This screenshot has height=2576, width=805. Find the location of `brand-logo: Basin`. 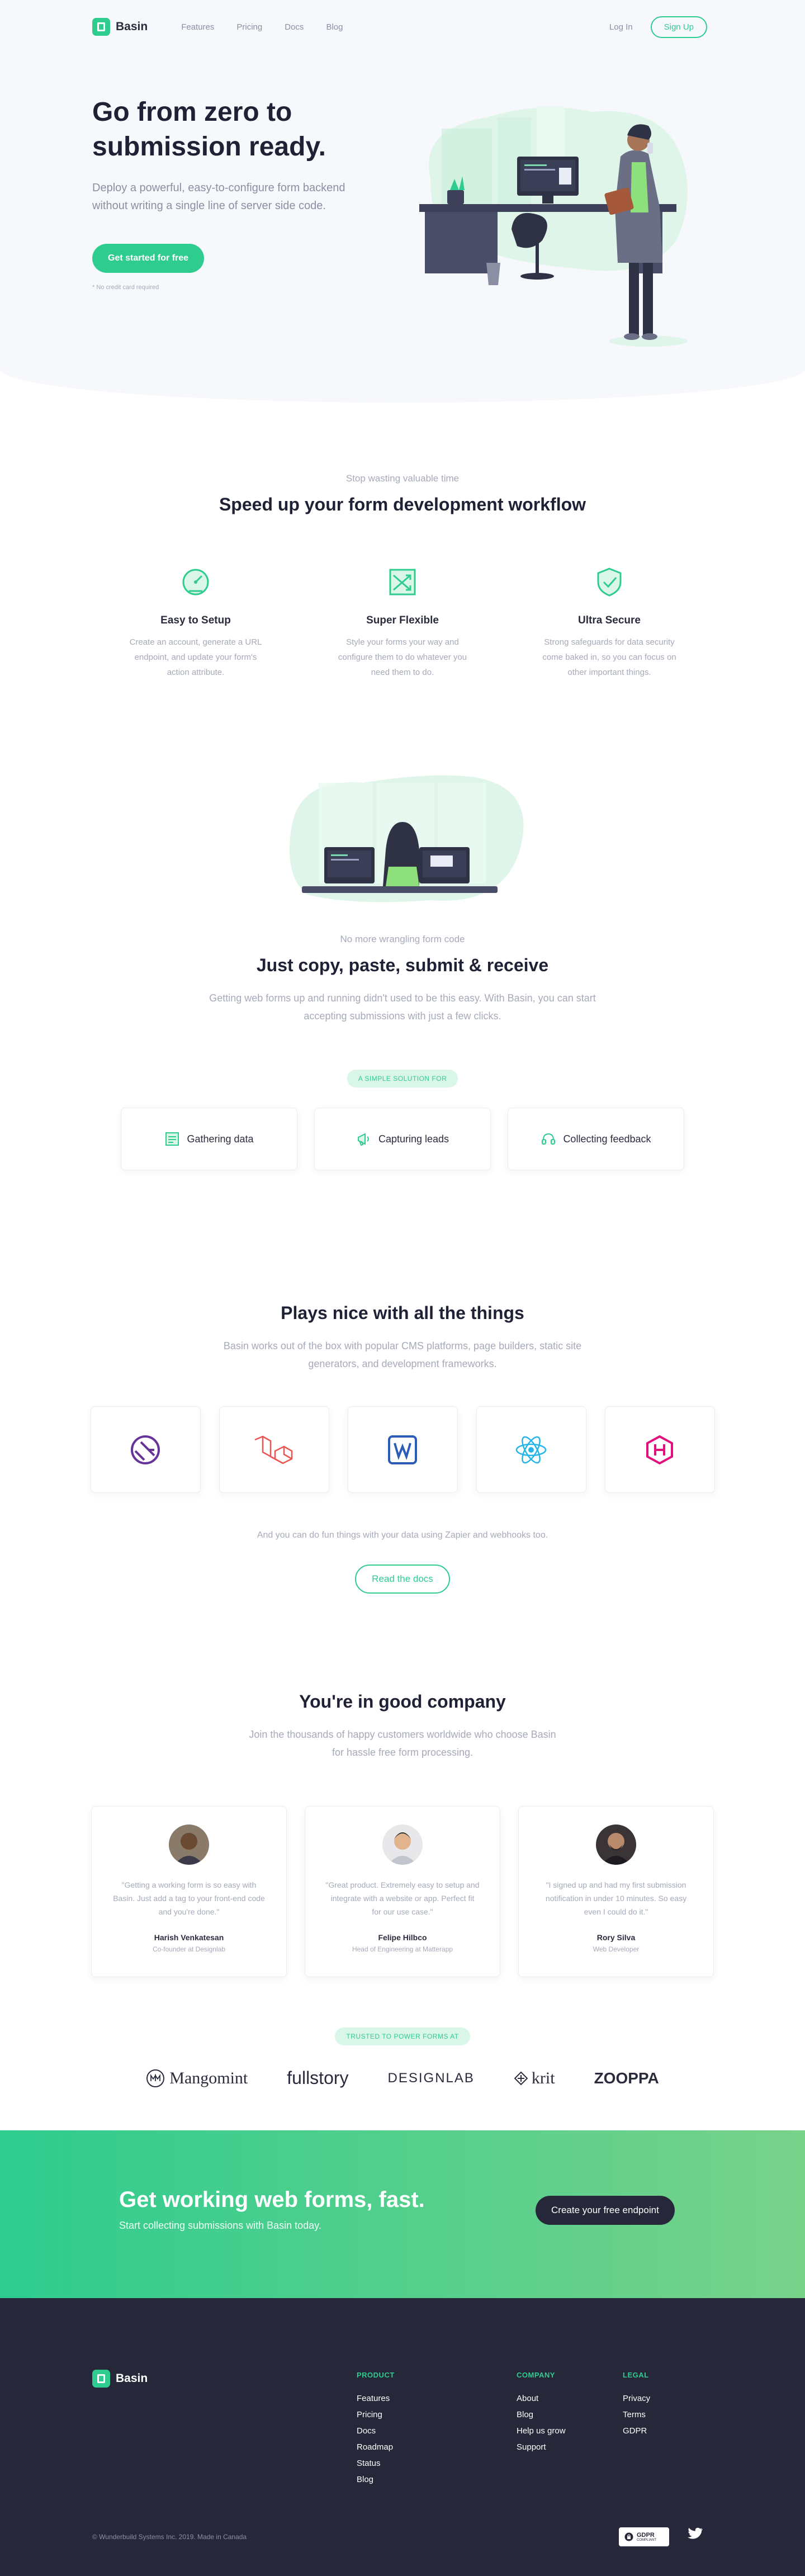

brand-logo: Basin is located at coordinates (120, 27).